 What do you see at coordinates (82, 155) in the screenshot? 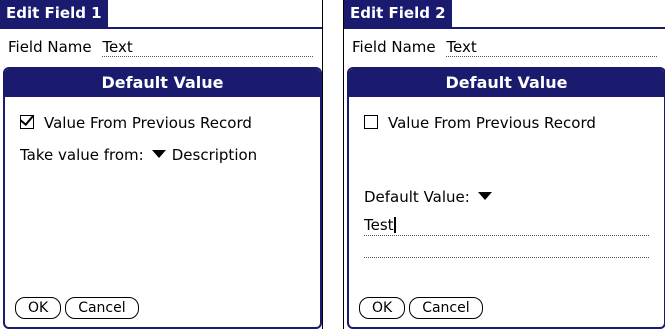
I see `take-value-label: Take value from:` at bounding box center [82, 155].